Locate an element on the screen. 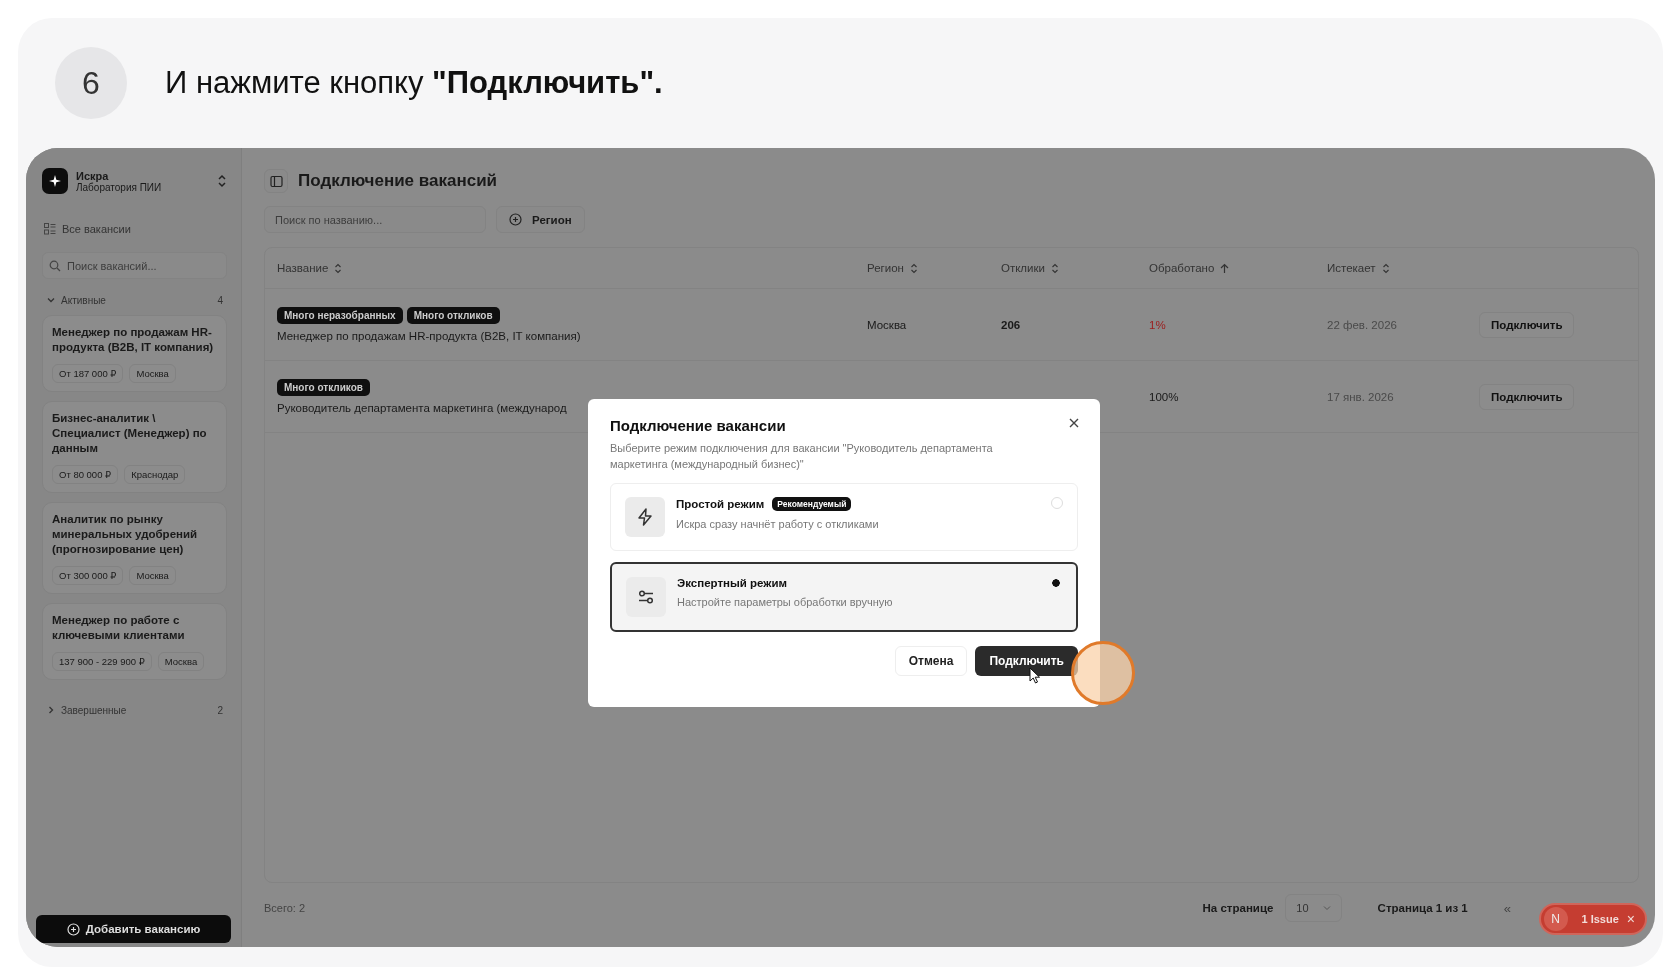 Image resolution: width=1680 pixels, height=967 pixels. vacancy-card: Бизнес-аналитик \ Специалист (Менеджер) по данным От 80 000 ₽ Краснодар is located at coordinates (134, 447).